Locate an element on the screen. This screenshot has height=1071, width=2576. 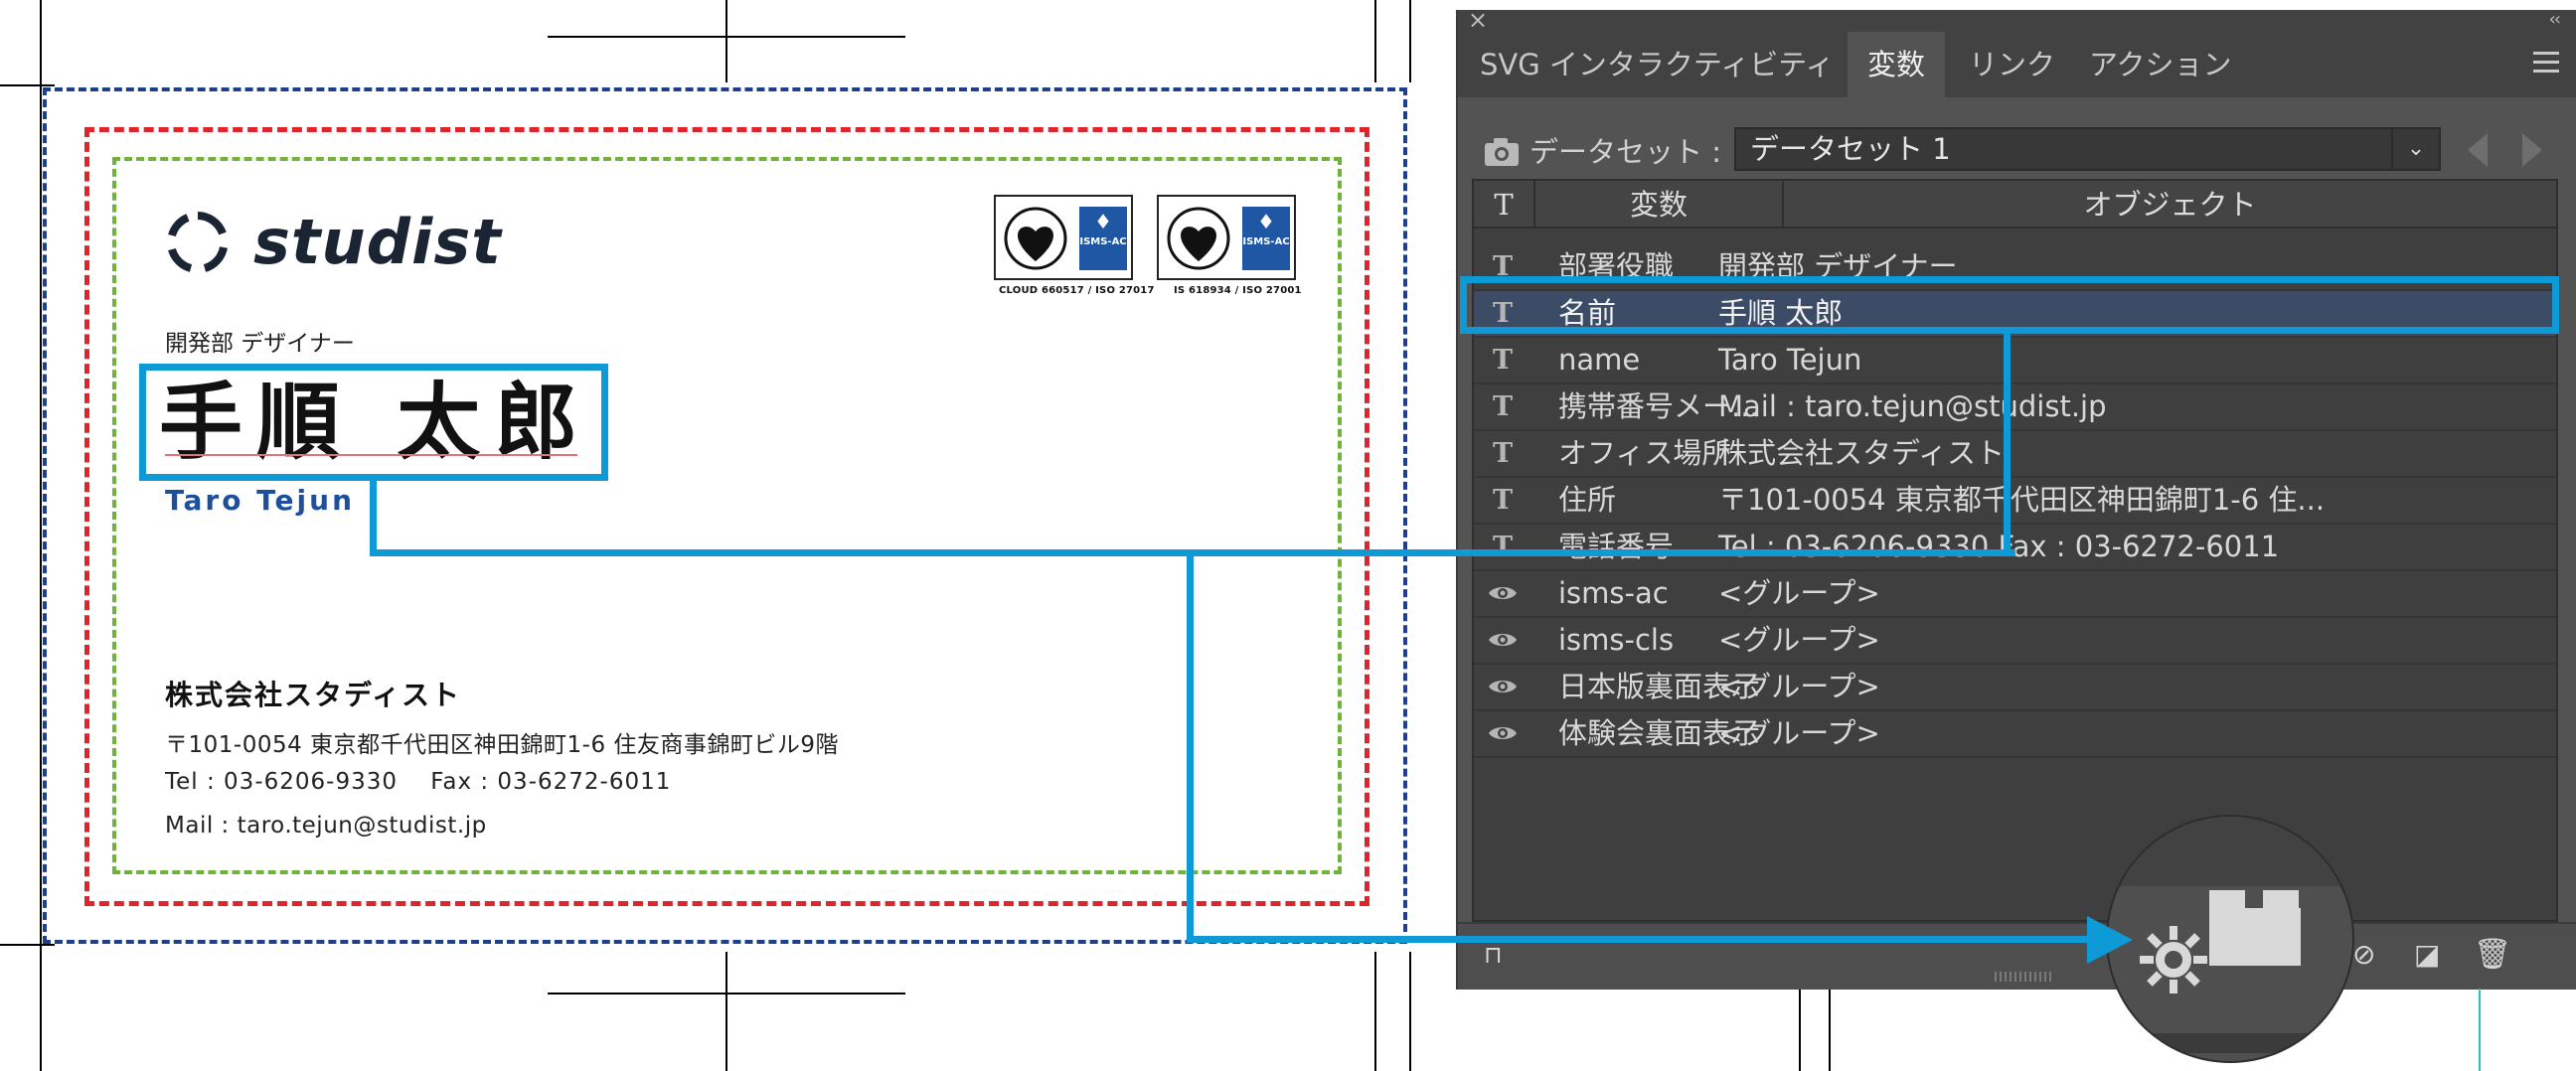
lock-icon: ⊓ is located at coordinates (1493, 955).